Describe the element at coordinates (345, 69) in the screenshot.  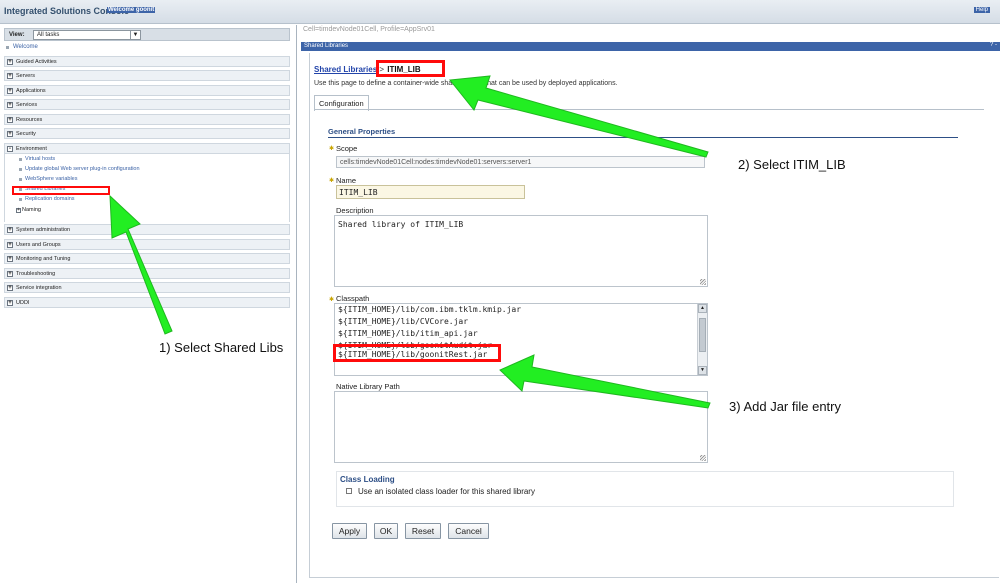
I see `breadcrumb-shared-libraries-link: Shared Libraries` at that location.